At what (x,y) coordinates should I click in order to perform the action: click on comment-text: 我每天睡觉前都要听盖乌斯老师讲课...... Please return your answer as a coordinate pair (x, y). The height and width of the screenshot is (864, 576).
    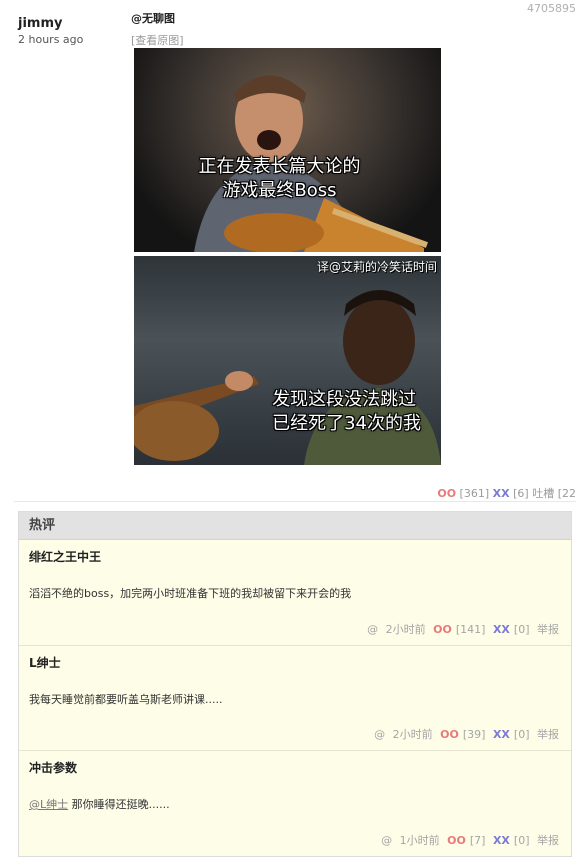
    Looking at the image, I should click on (126, 699).